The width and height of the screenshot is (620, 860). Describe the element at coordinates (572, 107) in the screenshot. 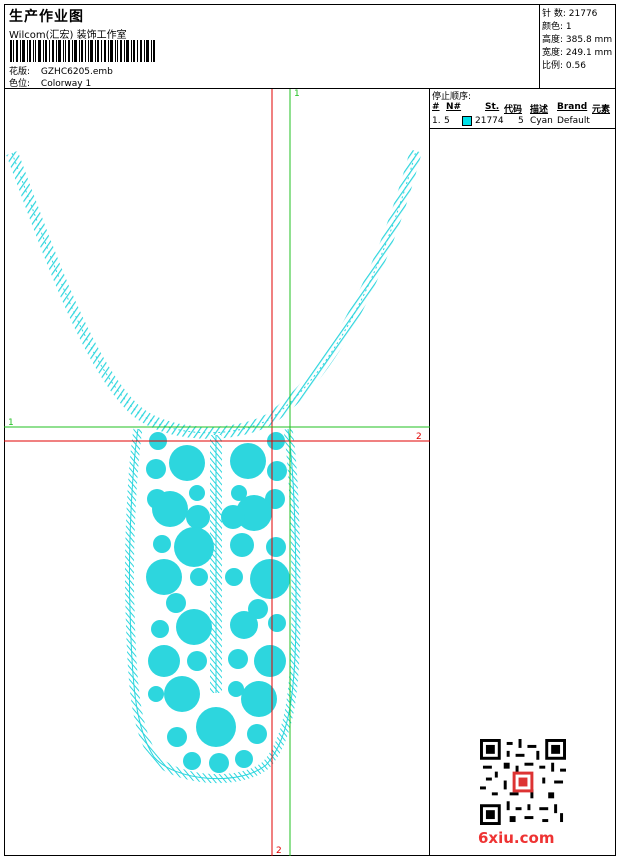

I see `col-brand: Brand` at that location.